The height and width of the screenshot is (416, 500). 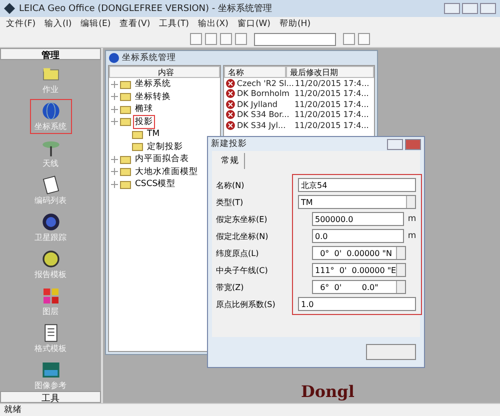 I want to click on dropdown-field: TM, so click(x=357, y=202).